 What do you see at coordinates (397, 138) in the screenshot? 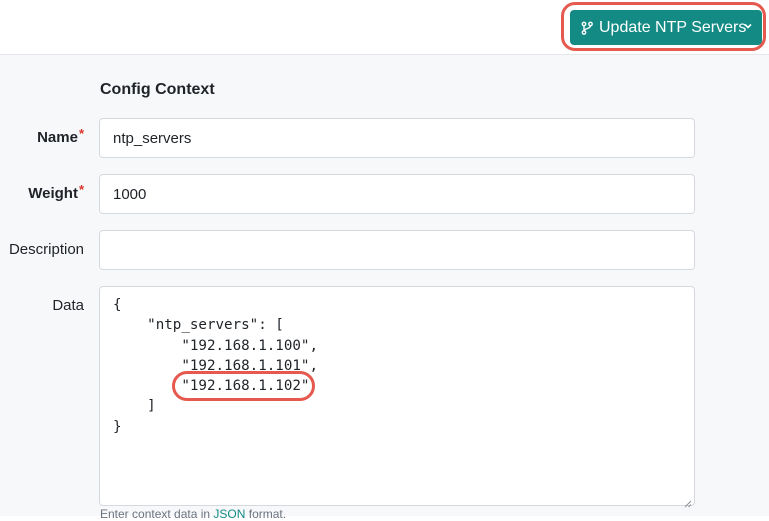
I see `name-input: ntp_servers` at bounding box center [397, 138].